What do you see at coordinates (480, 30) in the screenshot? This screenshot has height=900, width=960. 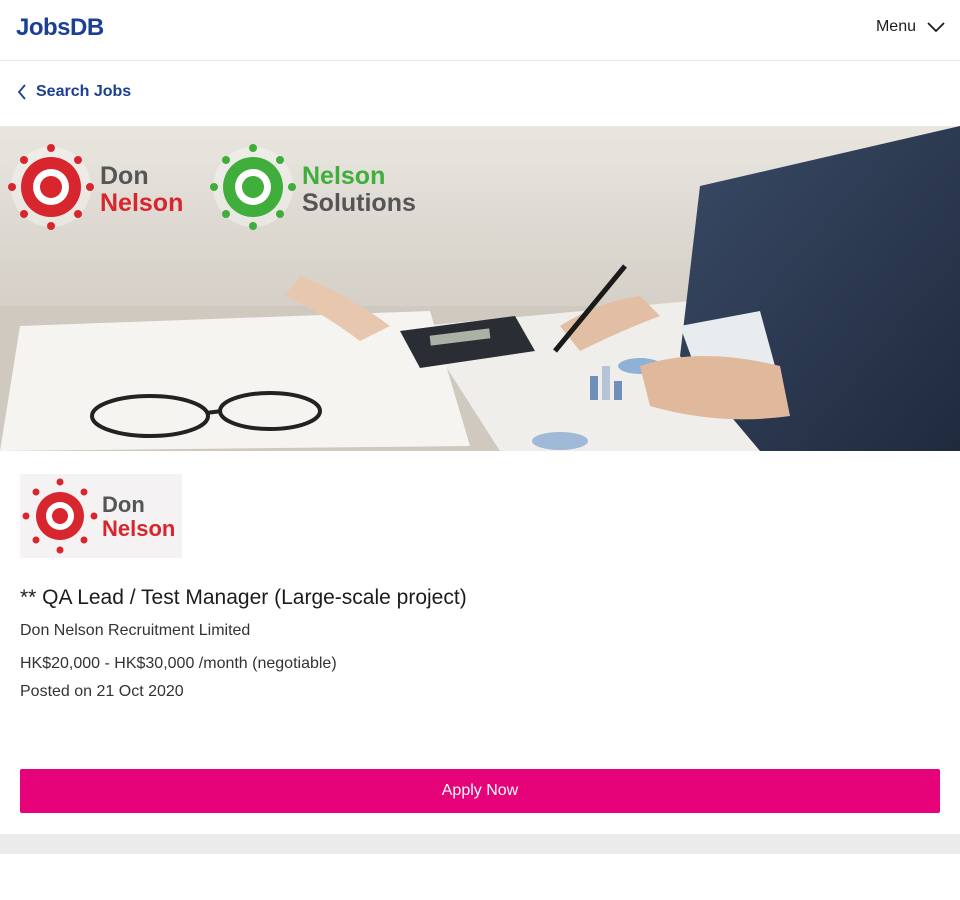 I see `top-header: JobsDB Menu` at bounding box center [480, 30].